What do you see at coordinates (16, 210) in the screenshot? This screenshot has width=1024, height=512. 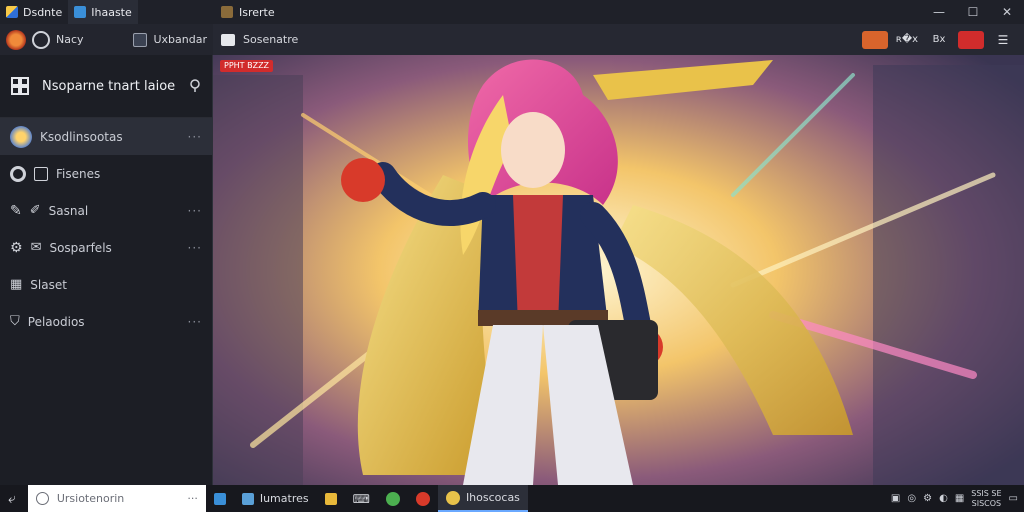 I see `pen-icon: ✎` at bounding box center [16, 210].